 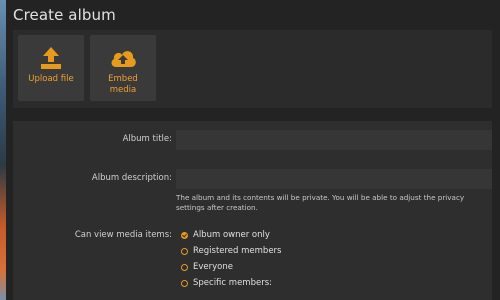 I want to click on embed-media-label-line2: media, so click(x=123, y=90).